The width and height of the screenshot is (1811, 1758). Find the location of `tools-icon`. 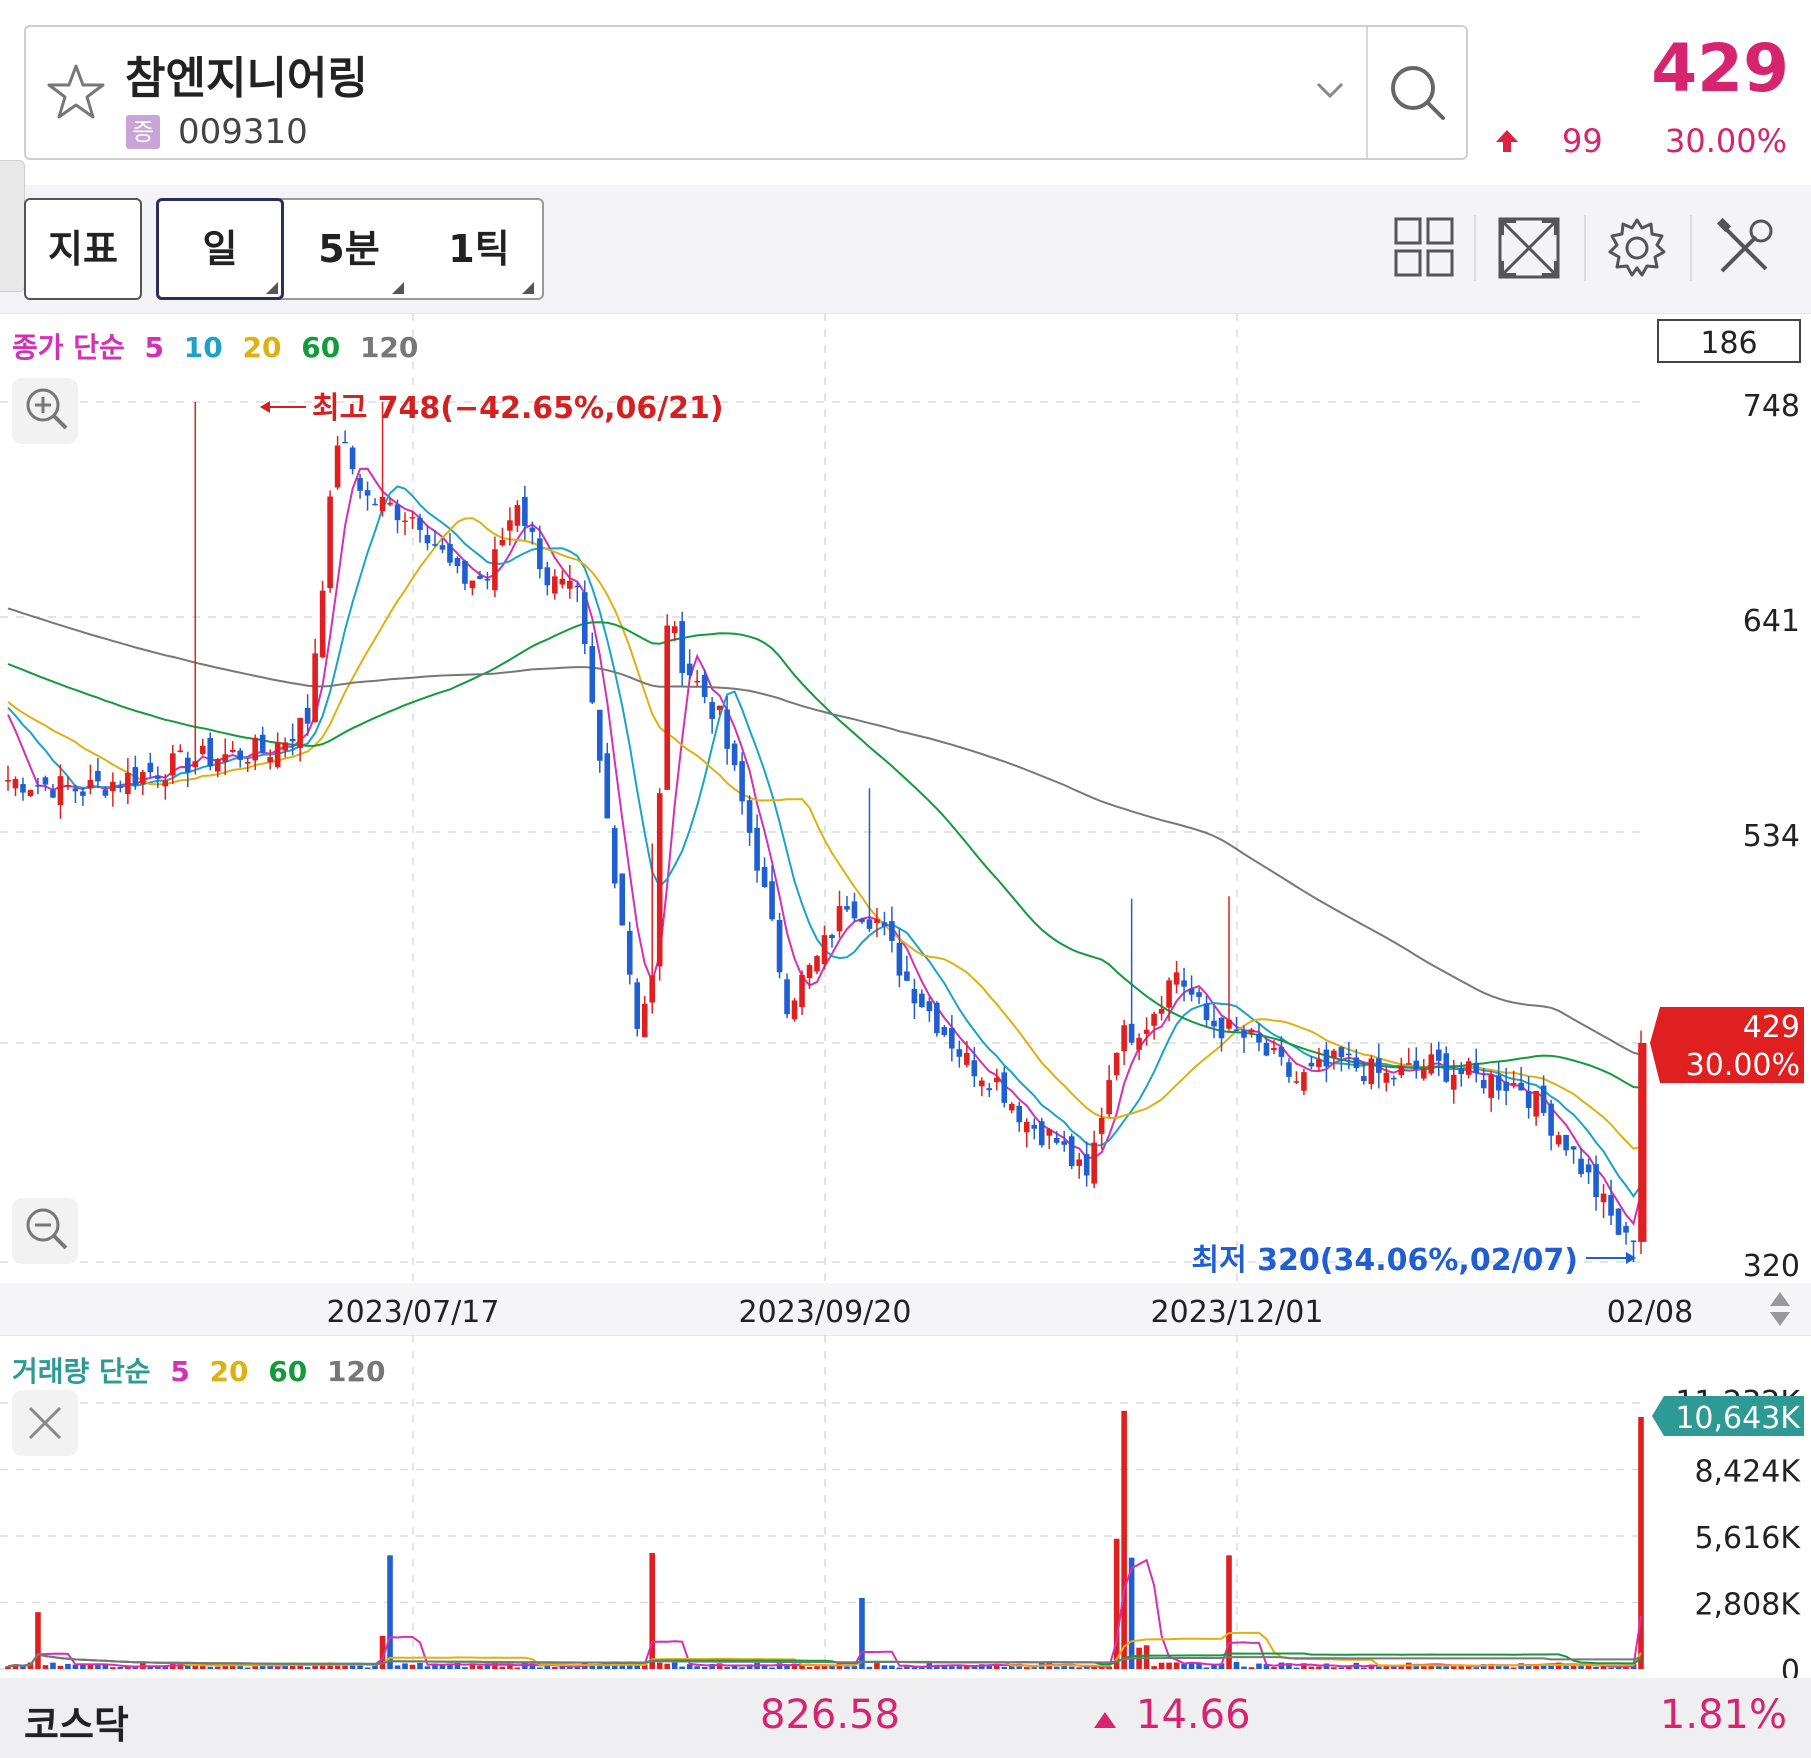

tools-icon is located at coordinates (1745, 248).